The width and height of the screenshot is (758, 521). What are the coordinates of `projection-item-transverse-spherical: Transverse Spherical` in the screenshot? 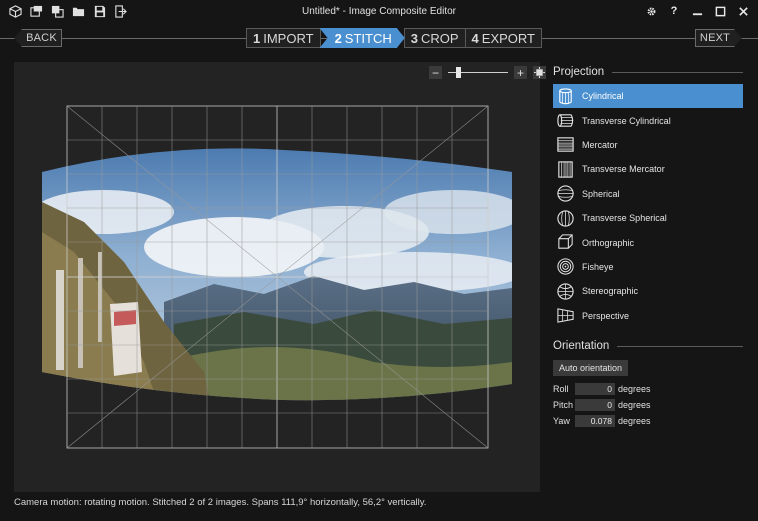 It's located at (648, 218).